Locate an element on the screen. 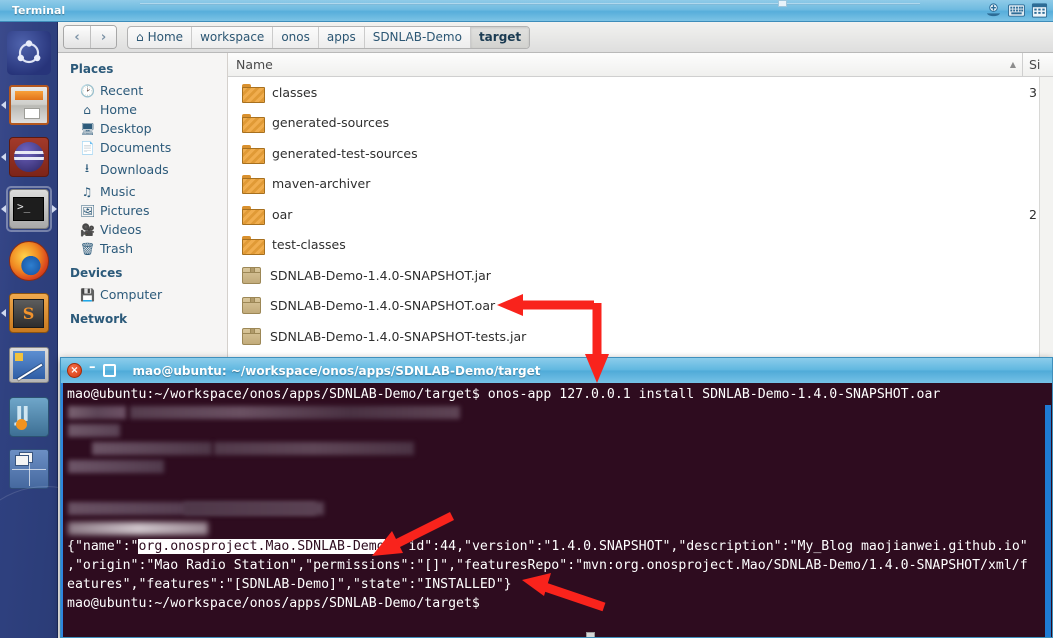 The height and width of the screenshot is (638, 1053). sidebar-item-documents: 📄 Documents is located at coordinates (142, 147).